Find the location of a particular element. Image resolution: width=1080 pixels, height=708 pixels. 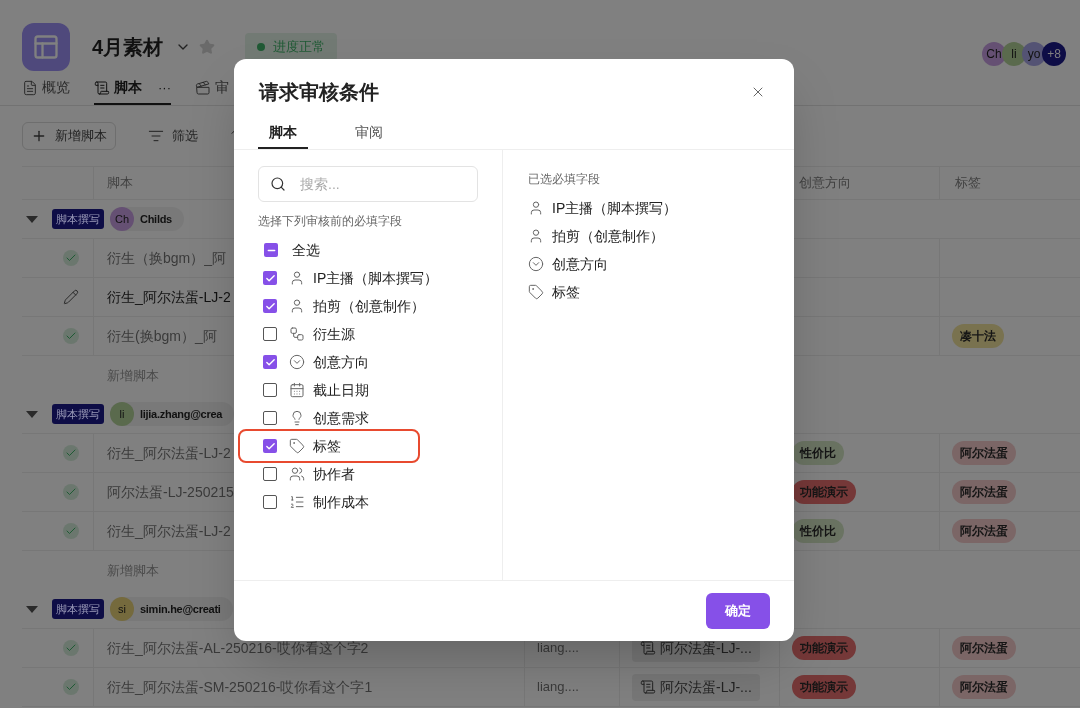

search-icon is located at coordinates (278, 184).